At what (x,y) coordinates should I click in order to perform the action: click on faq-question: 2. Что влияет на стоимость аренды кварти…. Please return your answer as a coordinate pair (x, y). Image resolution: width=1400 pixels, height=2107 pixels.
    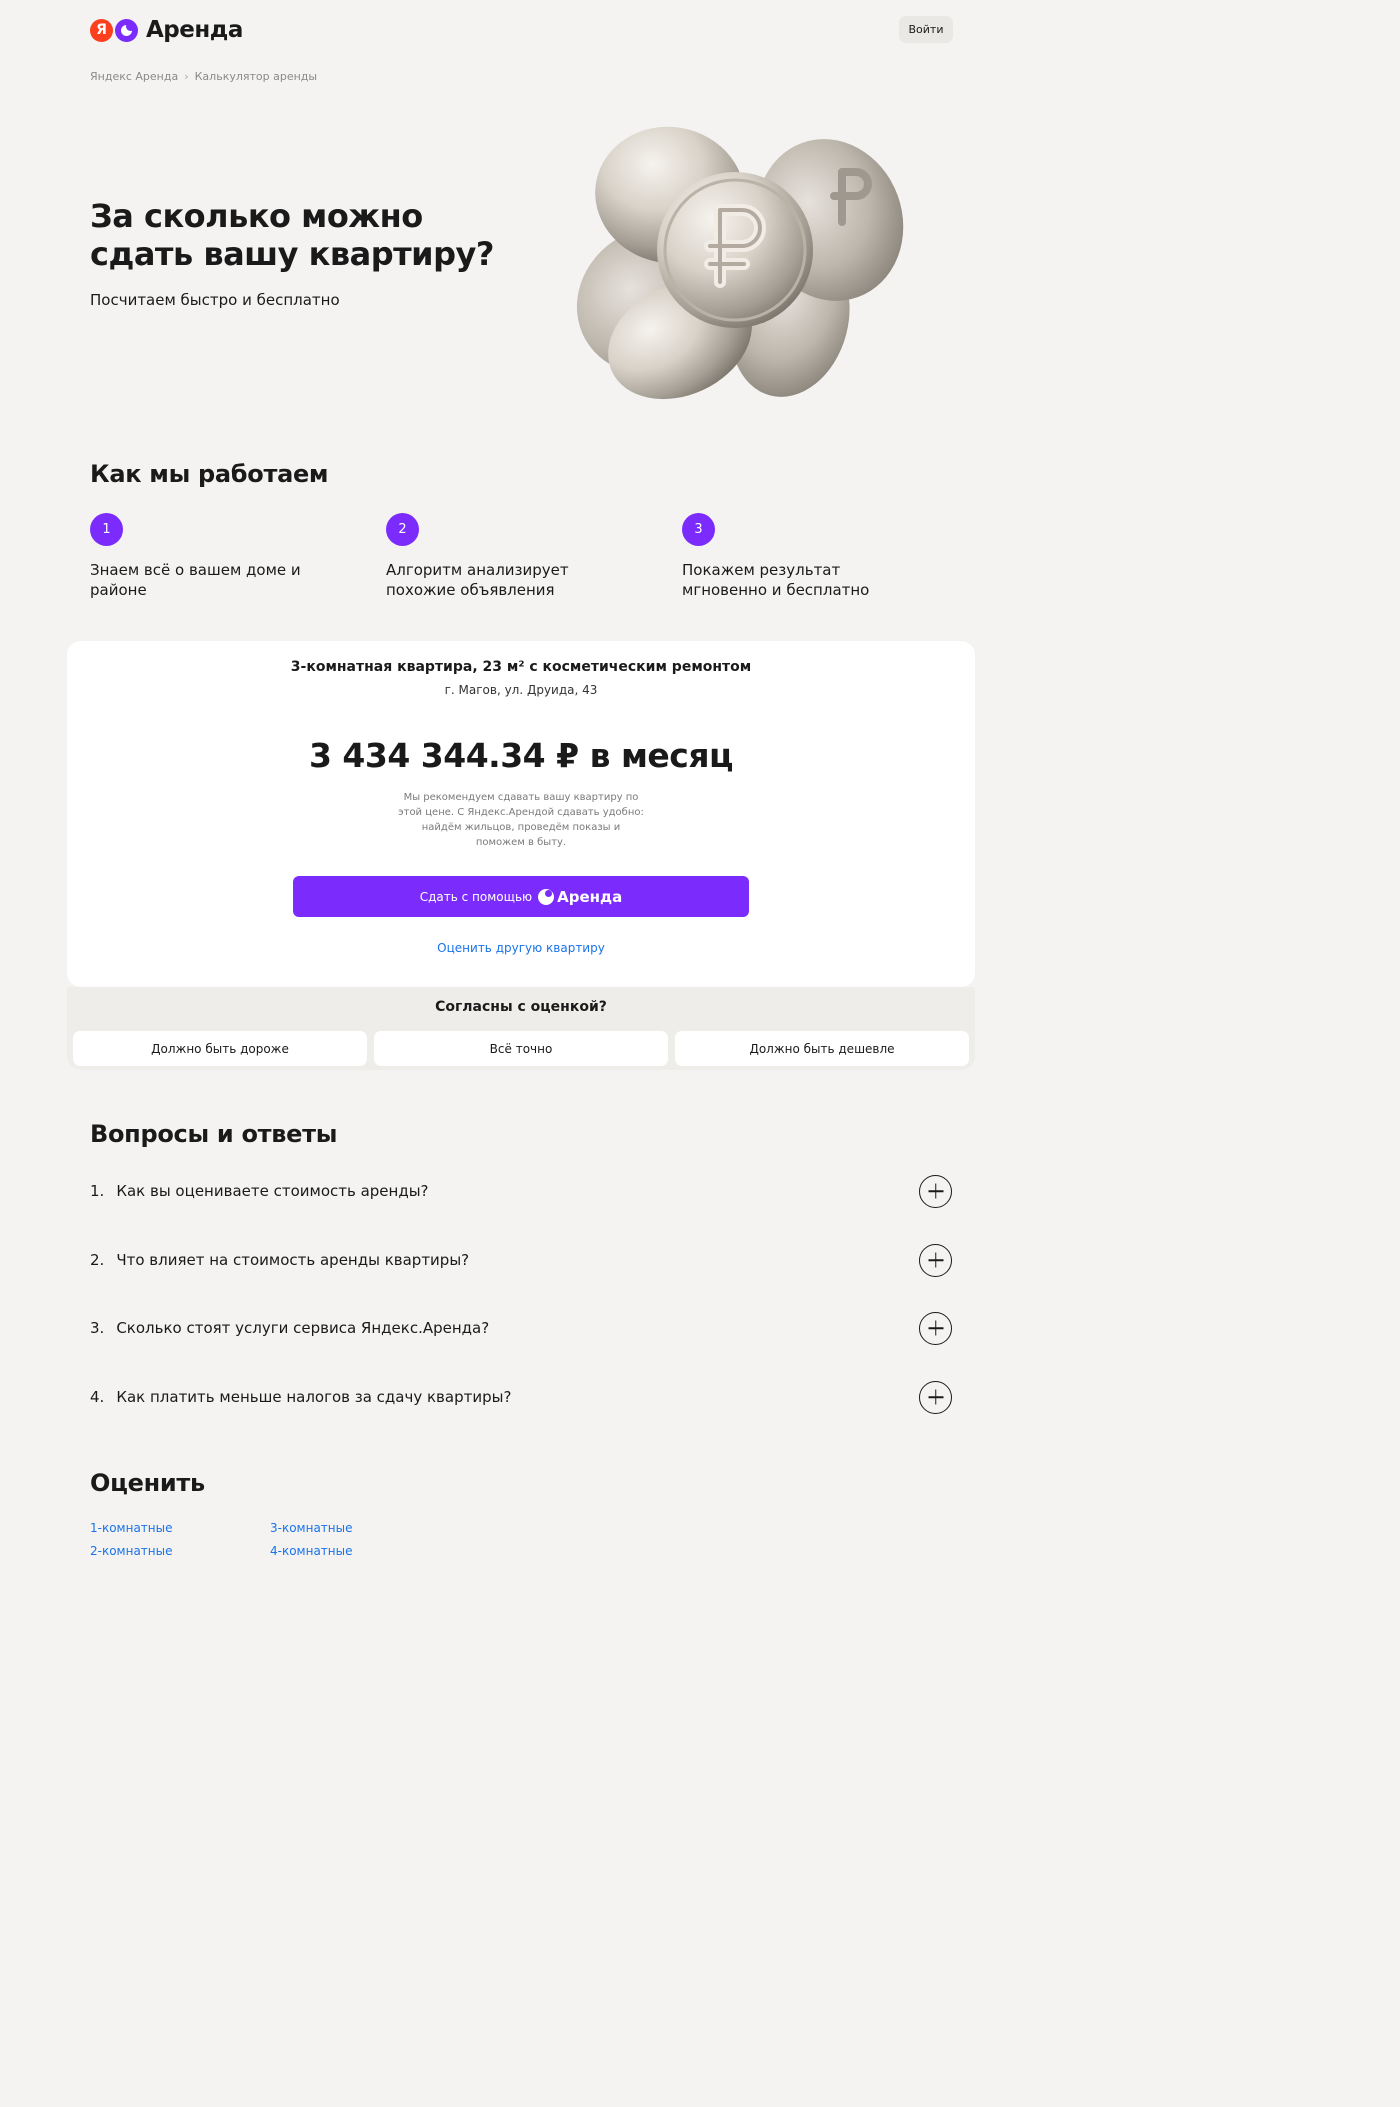
    Looking at the image, I should click on (279, 1260).